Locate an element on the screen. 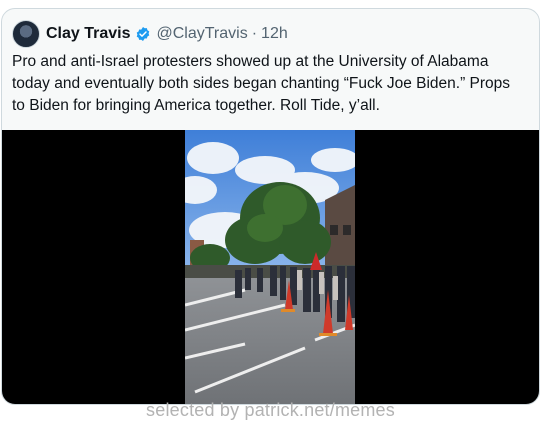 Image resolution: width=541 pixels, height=424 pixels. timestamp: 12h is located at coordinates (274, 34).